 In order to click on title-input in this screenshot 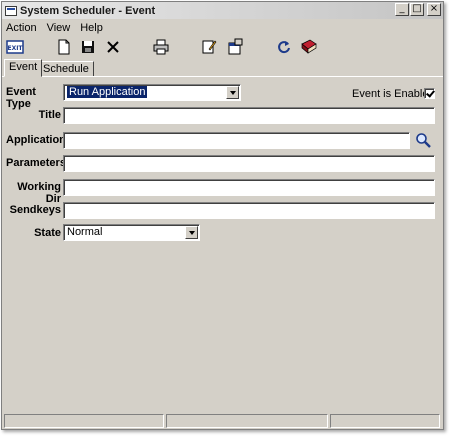, I will do `click(249, 115)`.